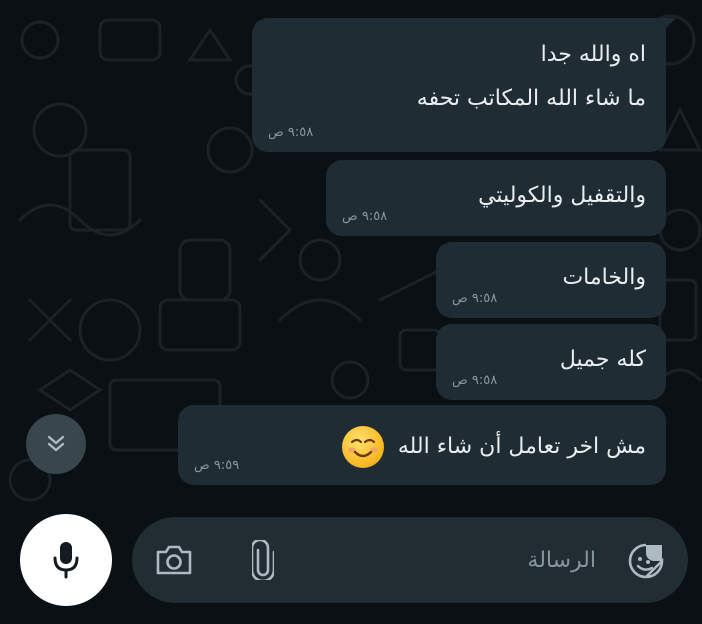 The image size is (702, 624). What do you see at coordinates (496, 560) in the screenshot?
I see `message-input` at bounding box center [496, 560].